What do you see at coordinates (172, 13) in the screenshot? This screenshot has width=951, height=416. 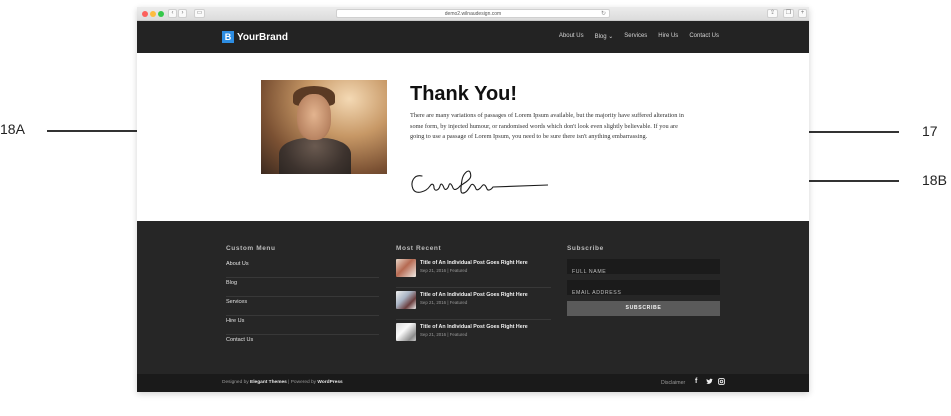 I see `back-button: ‹` at bounding box center [172, 13].